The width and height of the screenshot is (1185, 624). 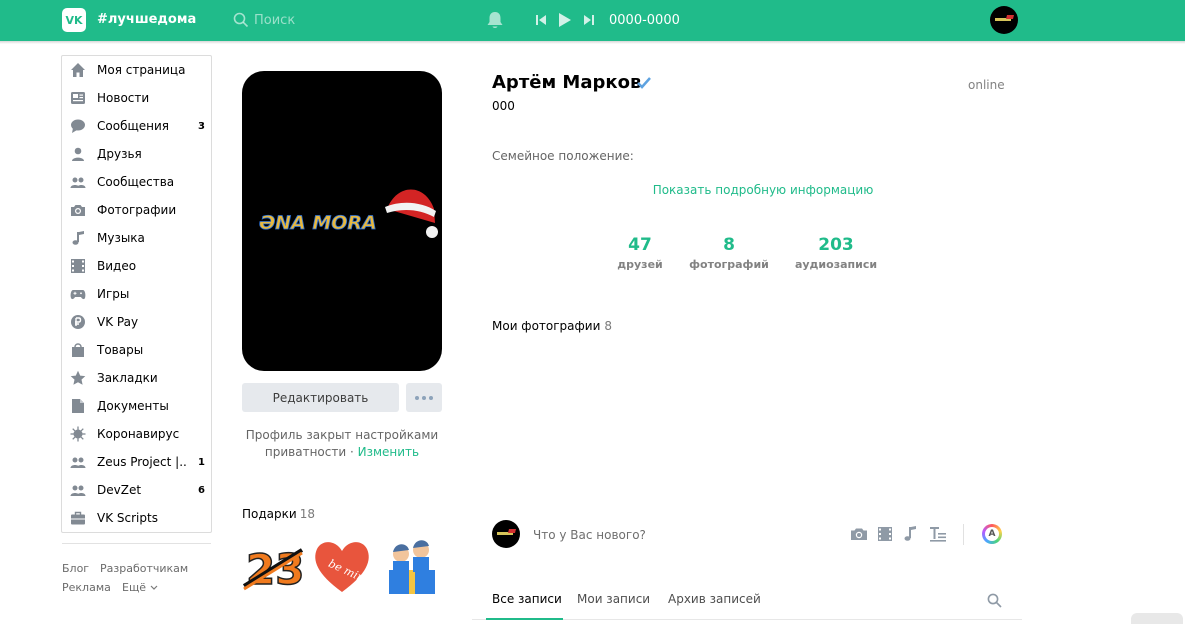 I want to click on avatar, so click(x=1004, y=20).